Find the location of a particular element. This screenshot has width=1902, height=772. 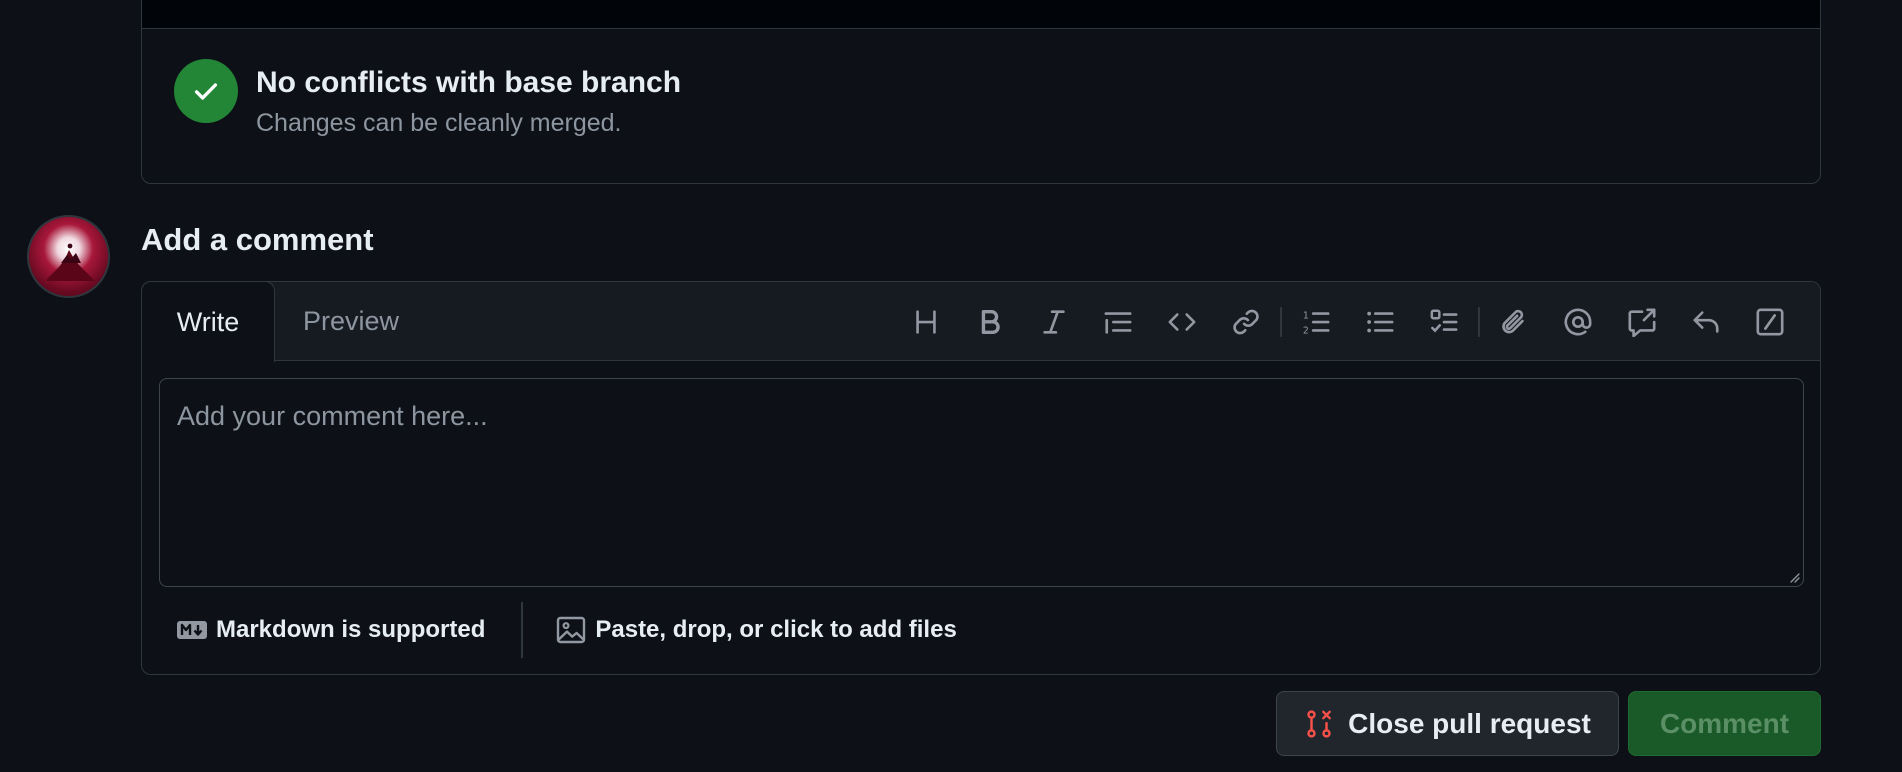

tab-write: Write is located at coordinates (208, 321).